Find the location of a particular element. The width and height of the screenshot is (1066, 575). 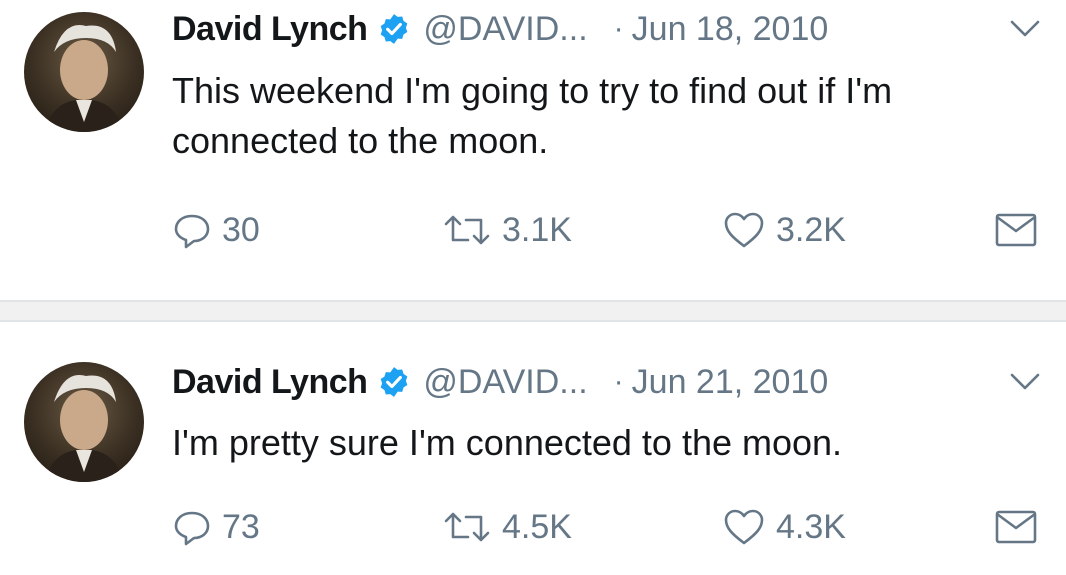

reply-button: 73 is located at coordinates (216, 527).